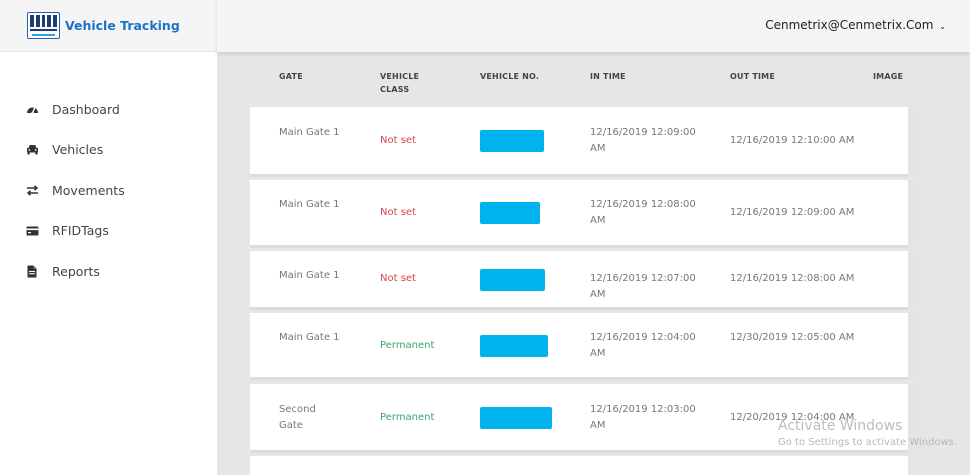 The height and width of the screenshot is (475, 970). Describe the element at coordinates (32, 231) in the screenshot. I see `card-icon` at that location.